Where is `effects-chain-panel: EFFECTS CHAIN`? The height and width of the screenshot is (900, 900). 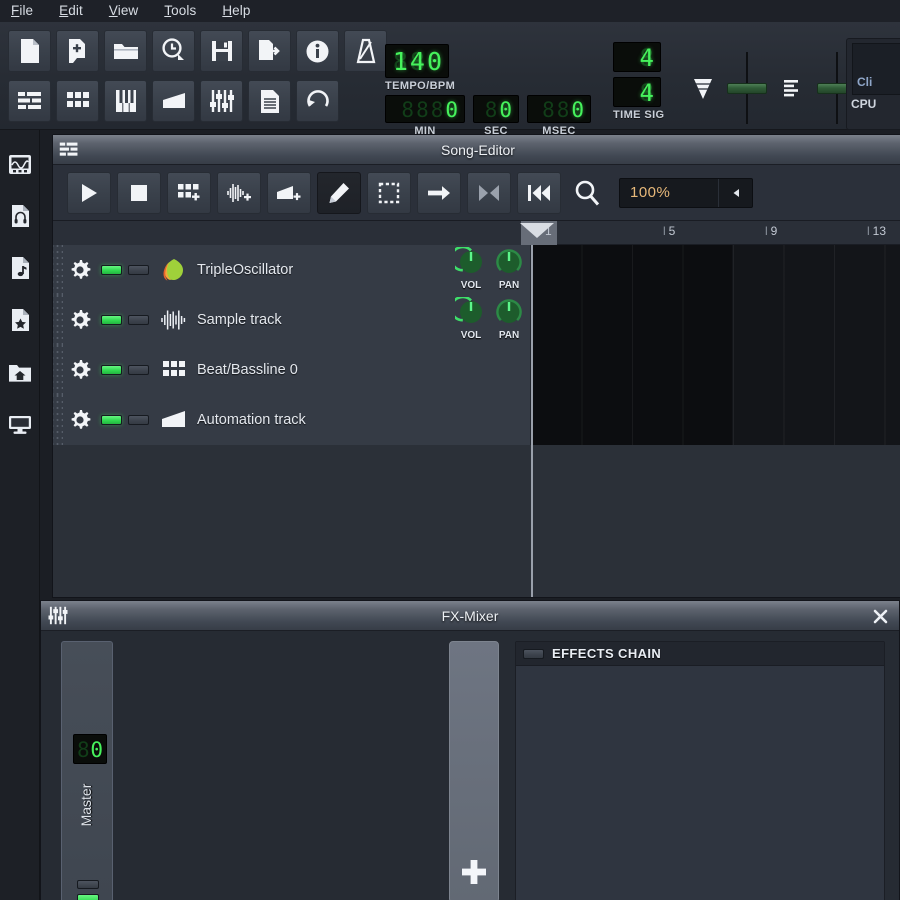
effects-chain-panel: EFFECTS CHAIN is located at coordinates (700, 770).